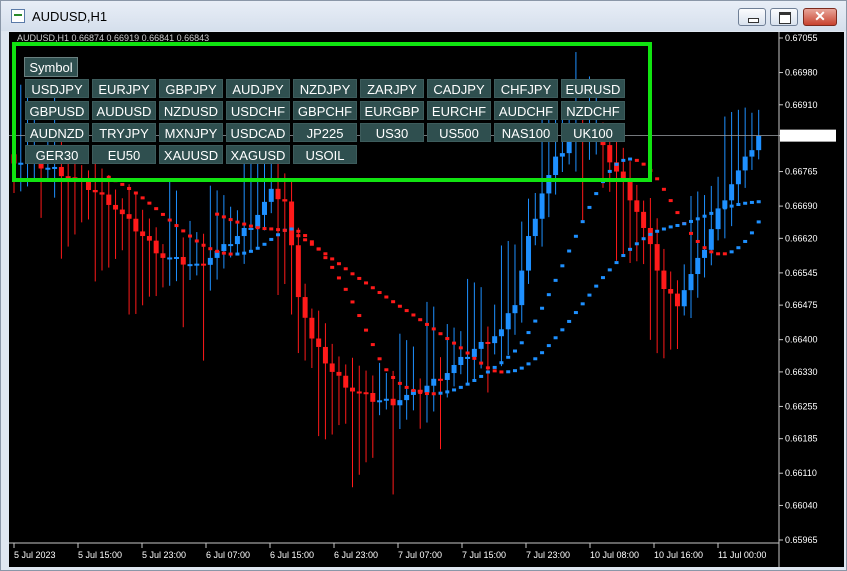 The image size is (847, 571). I want to click on maximize-icon, so click(785, 18).